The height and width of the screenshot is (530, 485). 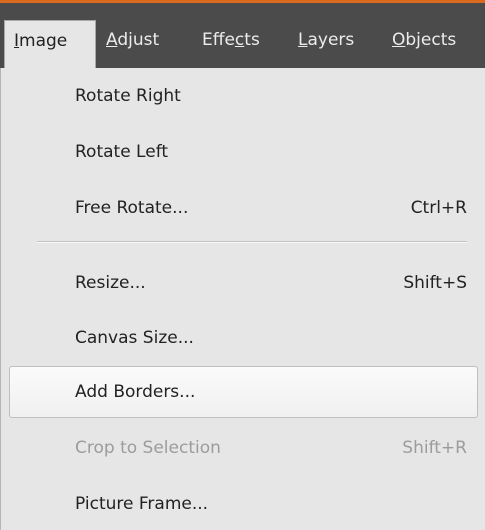 I want to click on menu-effects: Effects, so click(x=231, y=40).